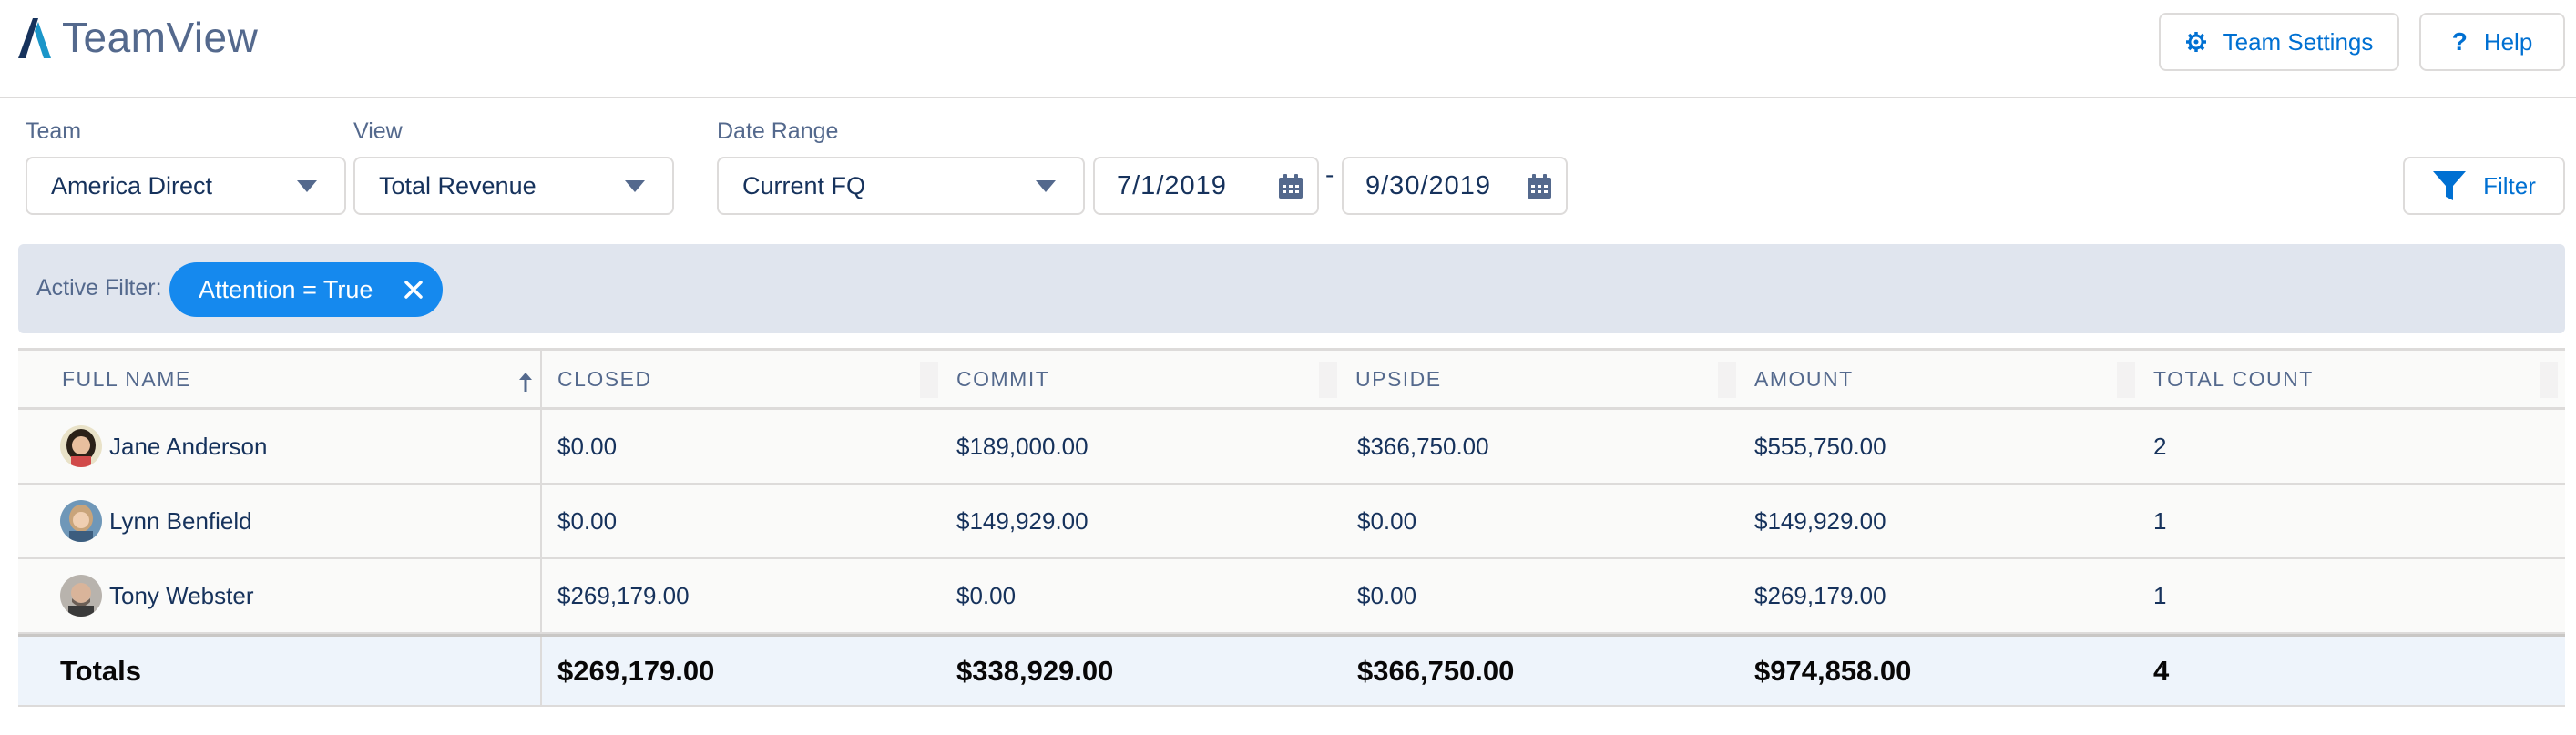  Describe the element at coordinates (636, 671) in the screenshot. I see `totals-closed: $269,179.00` at that location.